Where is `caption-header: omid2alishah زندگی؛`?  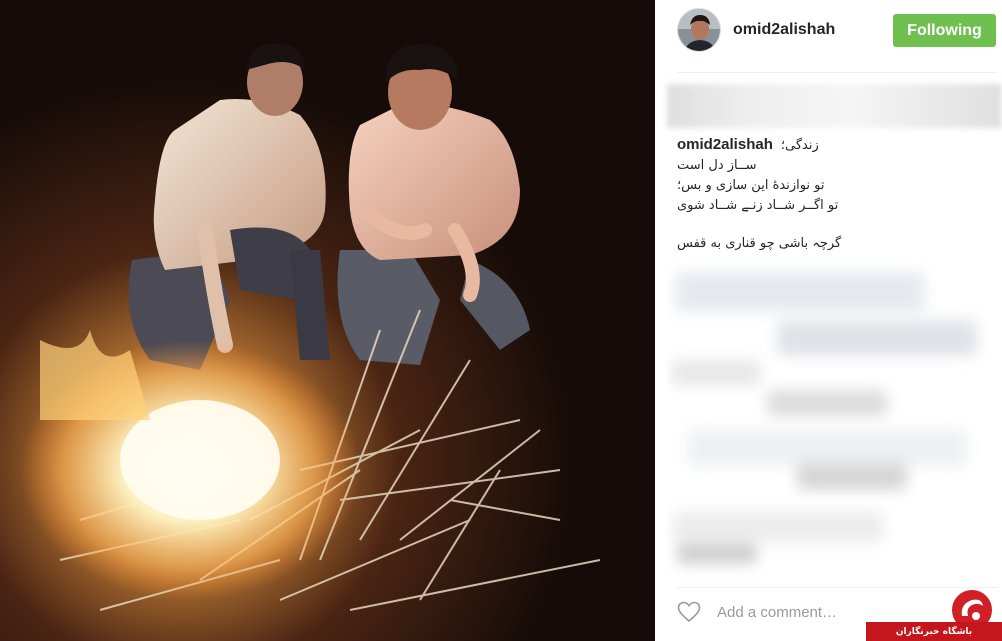 caption-header: omid2alishah زندگی؛ is located at coordinates (837, 146).